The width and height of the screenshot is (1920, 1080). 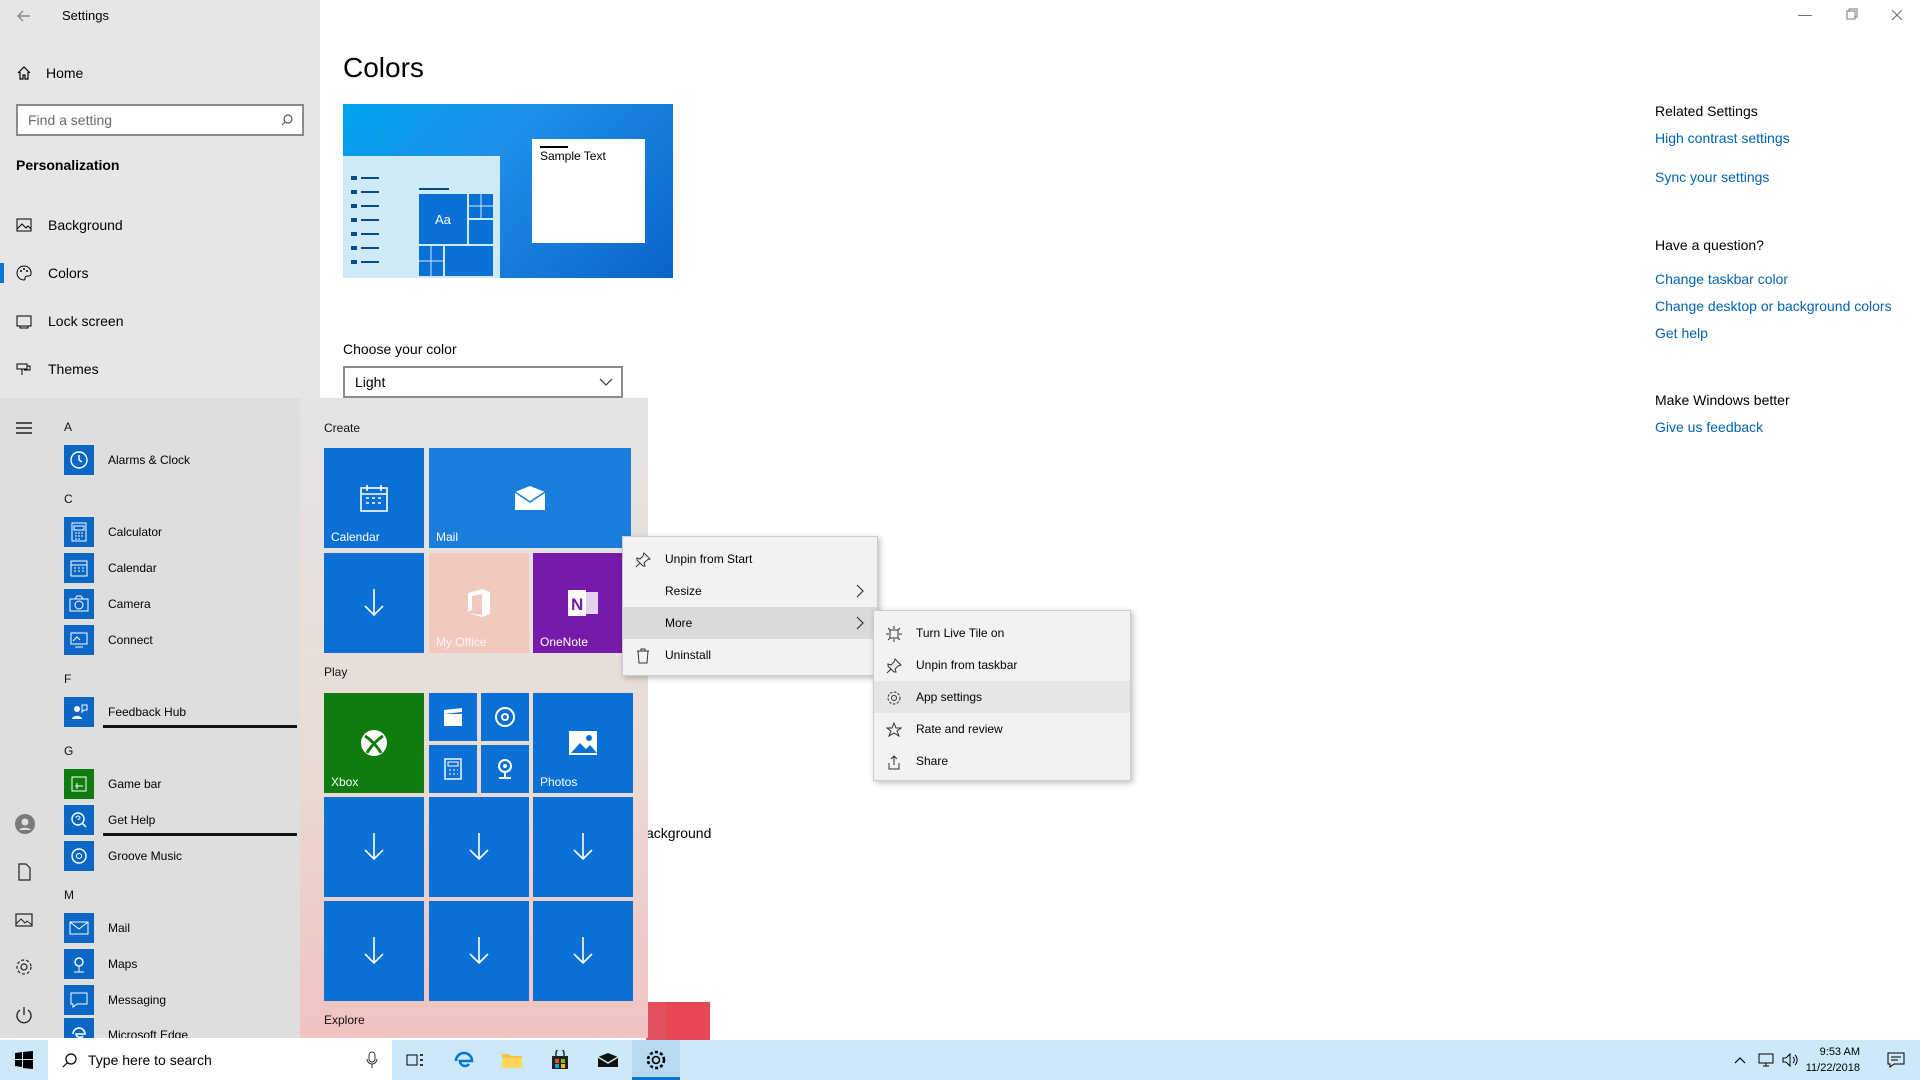 What do you see at coordinates (374, 498) in the screenshot?
I see `tile-calendar: Calendar` at bounding box center [374, 498].